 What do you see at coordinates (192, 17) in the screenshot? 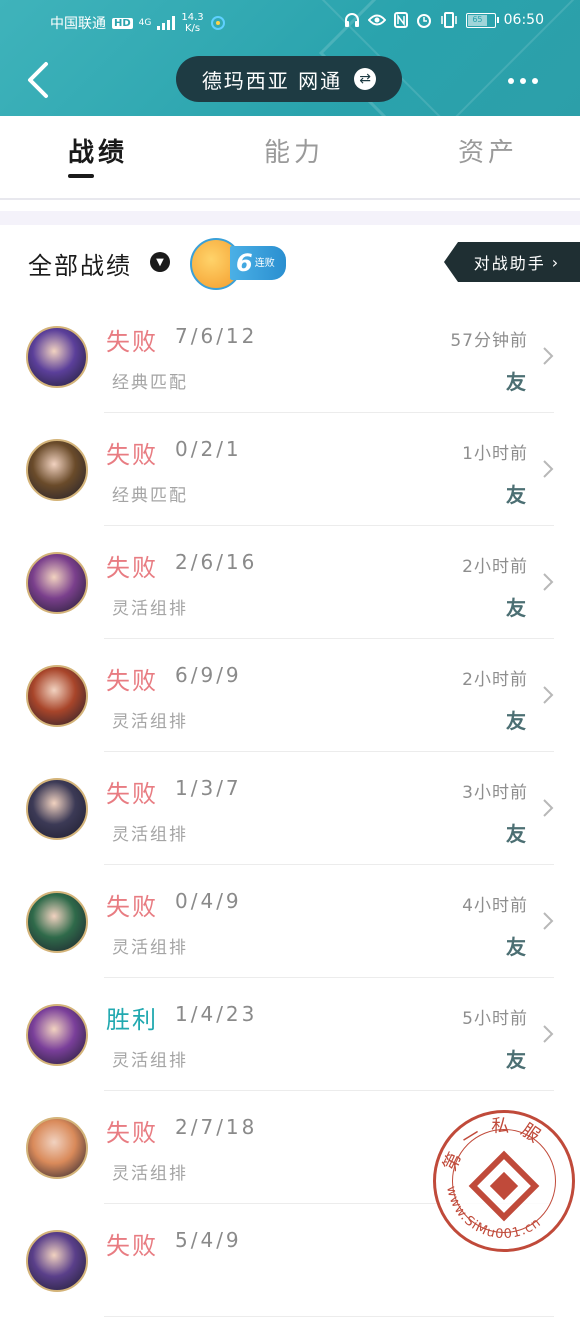
I see `net-speed-value: 14.3` at bounding box center [192, 17].